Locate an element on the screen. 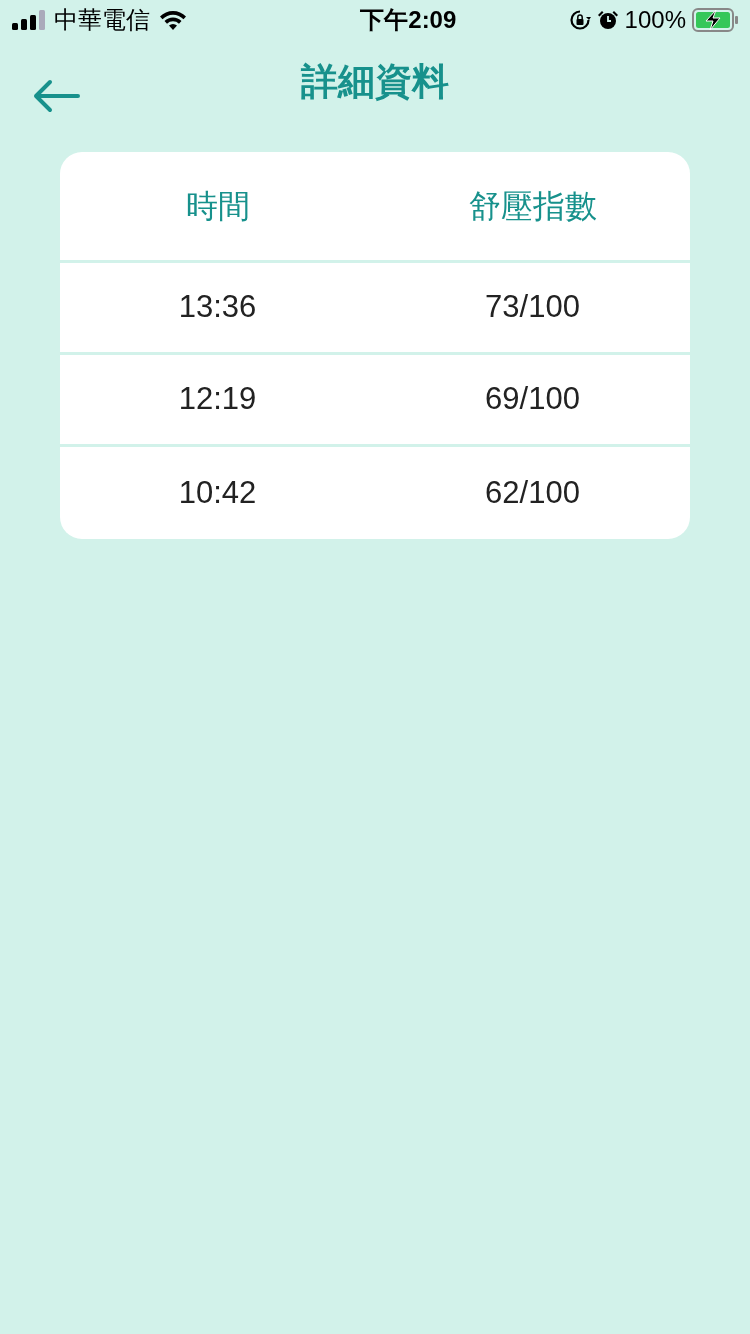 This screenshot has height=1334, width=750. table-cell-text: 69/100 is located at coordinates (532, 399).